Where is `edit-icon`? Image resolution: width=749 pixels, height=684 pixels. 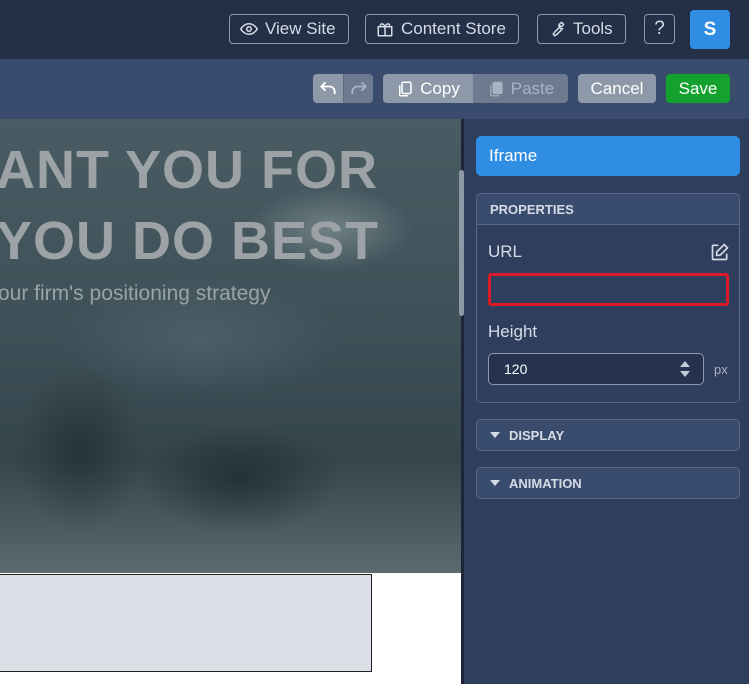
edit-icon is located at coordinates (720, 252).